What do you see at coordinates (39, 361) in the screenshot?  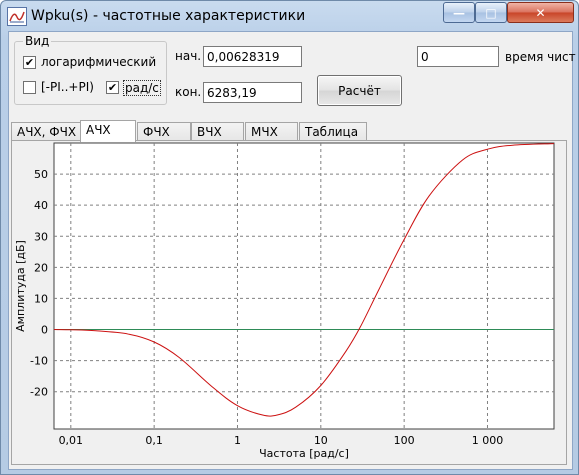 I see `y-tick-label: -10` at bounding box center [39, 361].